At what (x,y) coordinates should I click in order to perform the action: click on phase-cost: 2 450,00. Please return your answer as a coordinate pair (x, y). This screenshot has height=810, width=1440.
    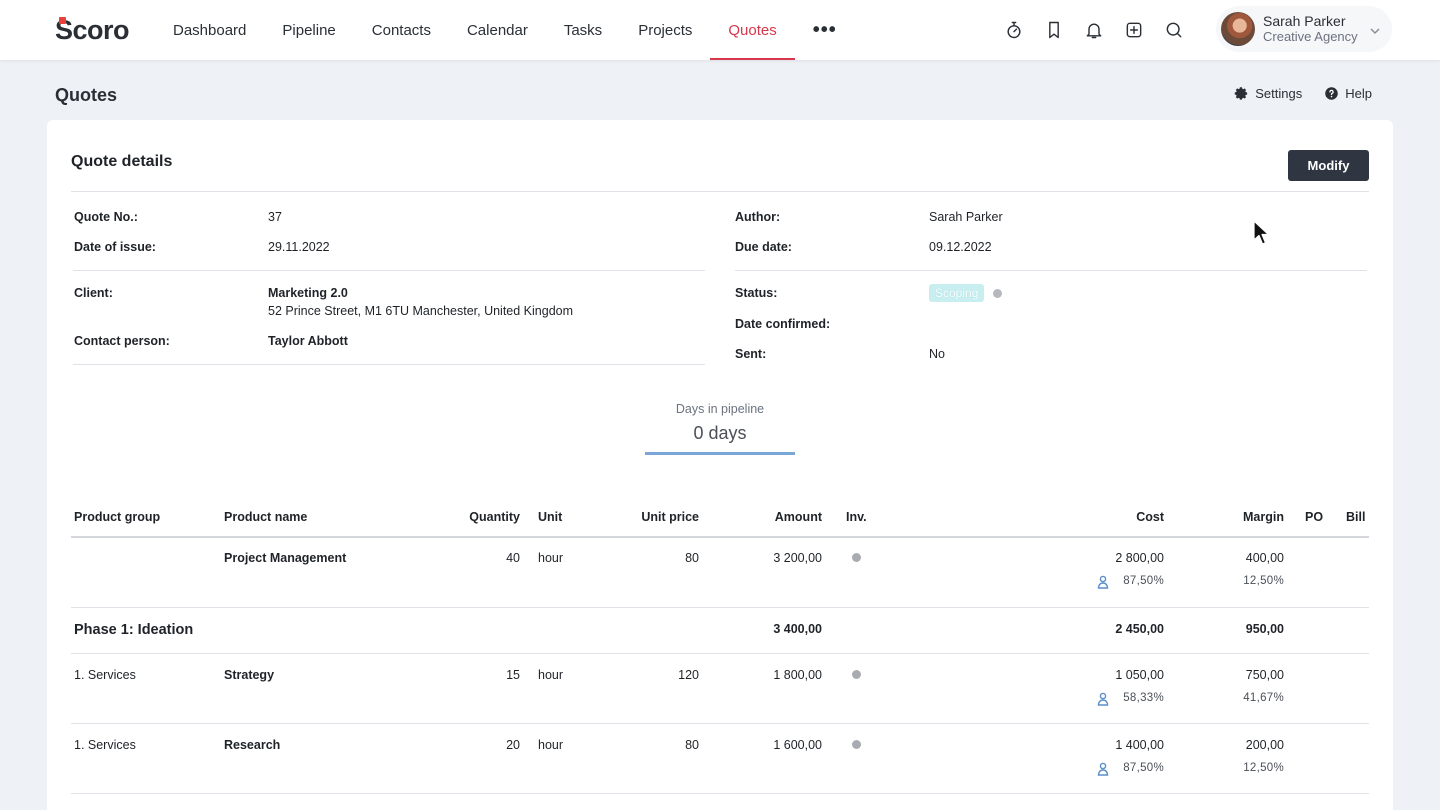
    Looking at the image, I should click on (1139, 629).